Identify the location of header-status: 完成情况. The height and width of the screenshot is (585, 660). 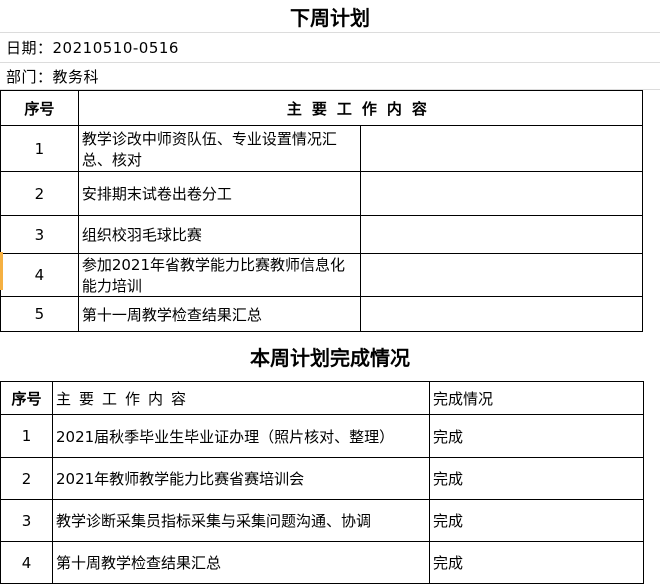
(536, 398).